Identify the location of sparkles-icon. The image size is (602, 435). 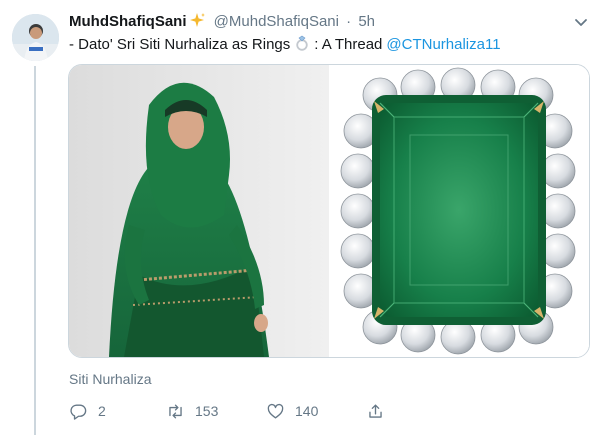
(197, 20).